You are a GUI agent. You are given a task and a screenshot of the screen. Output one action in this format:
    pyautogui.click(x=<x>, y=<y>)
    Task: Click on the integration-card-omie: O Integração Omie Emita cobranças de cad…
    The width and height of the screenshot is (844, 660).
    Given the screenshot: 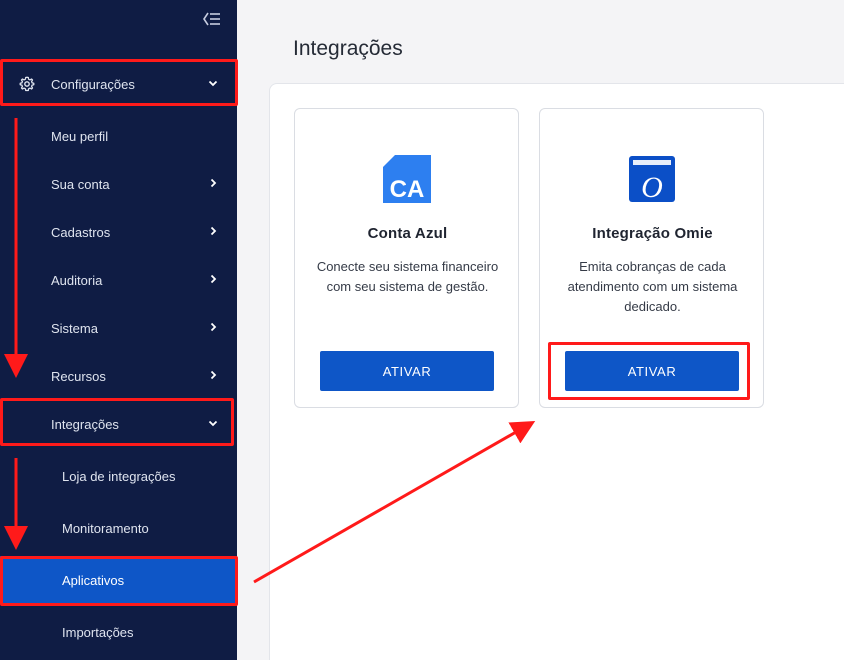 What is the action you would take?
    pyautogui.click(x=651, y=258)
    